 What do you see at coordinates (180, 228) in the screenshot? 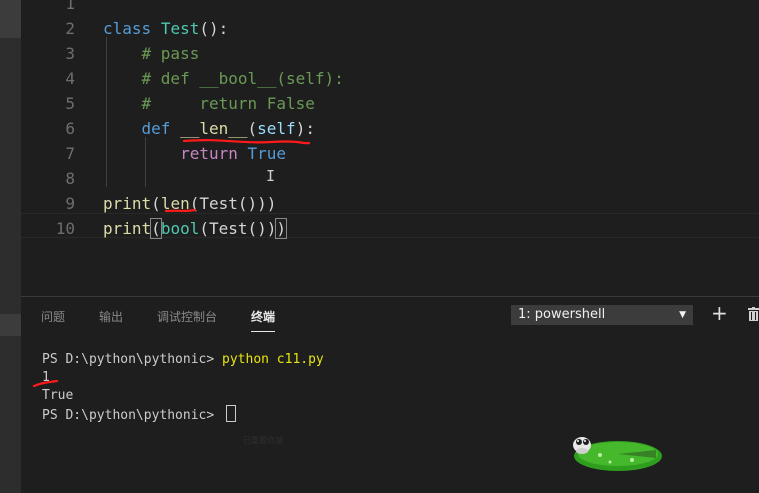
I see `builtin-bool: bool` at bounding box center [180, 228].